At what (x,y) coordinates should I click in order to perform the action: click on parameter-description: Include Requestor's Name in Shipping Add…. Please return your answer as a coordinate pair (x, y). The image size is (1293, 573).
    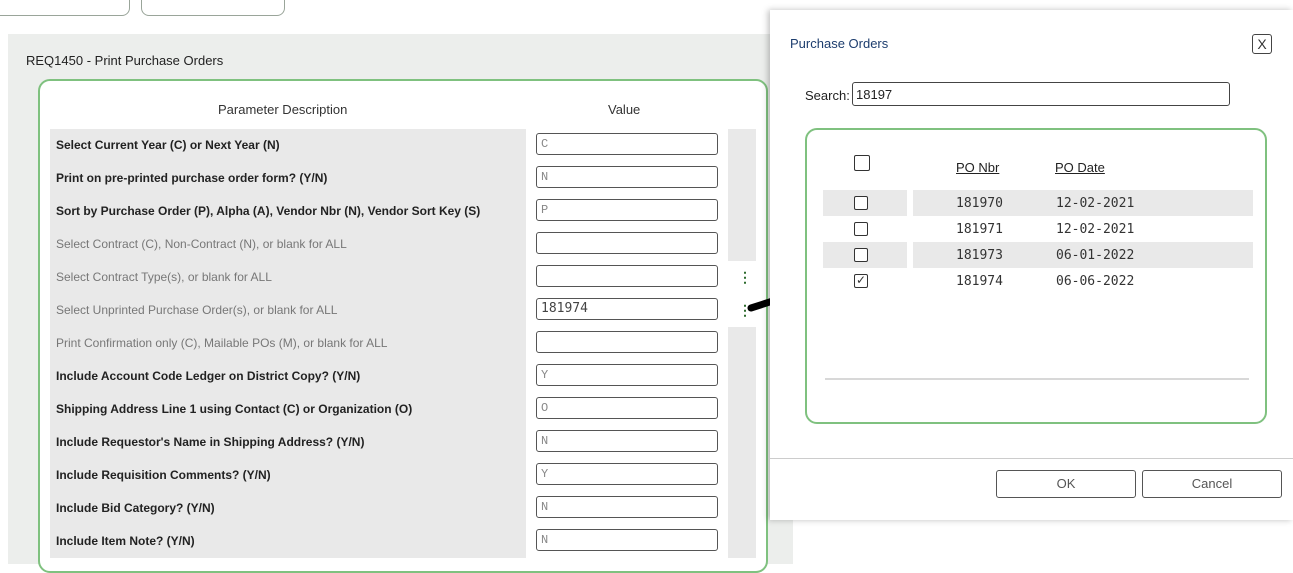
    Looking at the image, I should click on (288, 442).